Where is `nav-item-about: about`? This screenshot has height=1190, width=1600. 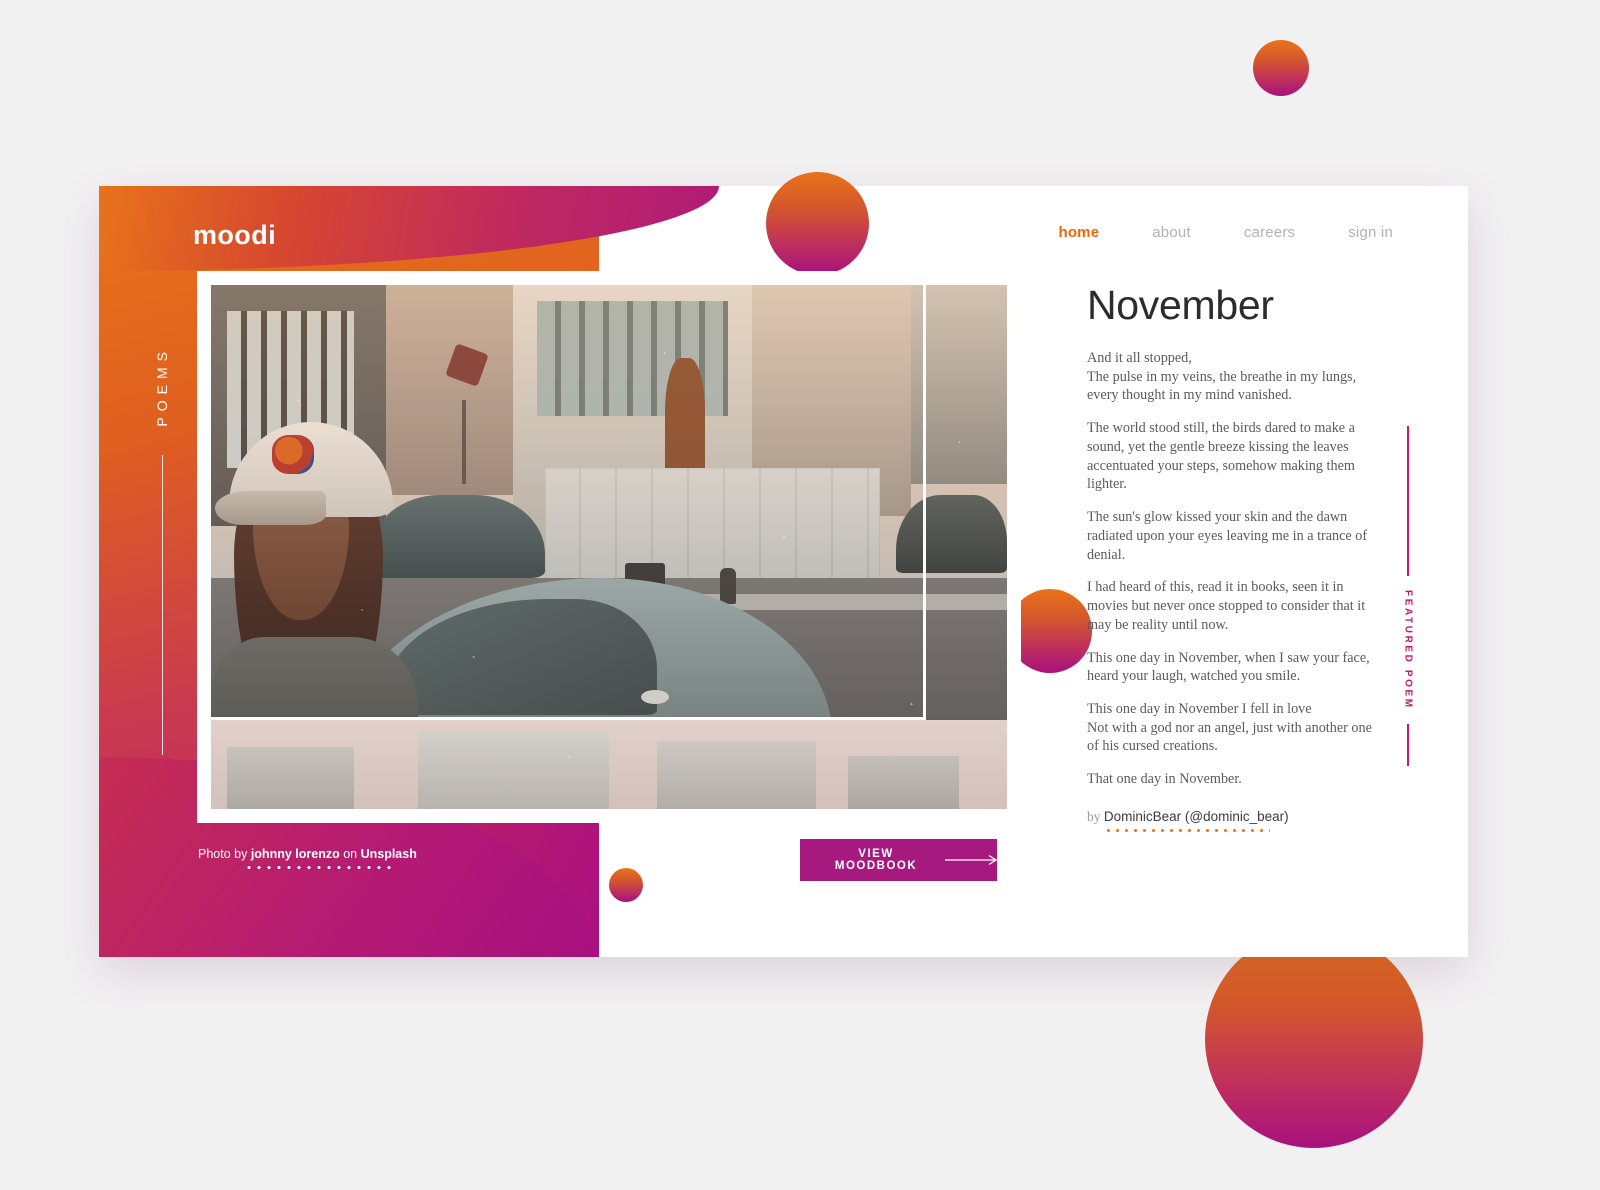 nav-item-about: about is located at coordinates (1171, 232).